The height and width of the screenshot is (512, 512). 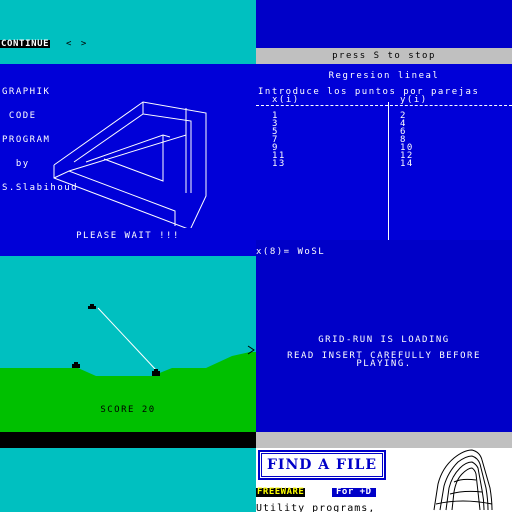 I want to click on stop-bar: press S to stop, so click(x=384, y=56).